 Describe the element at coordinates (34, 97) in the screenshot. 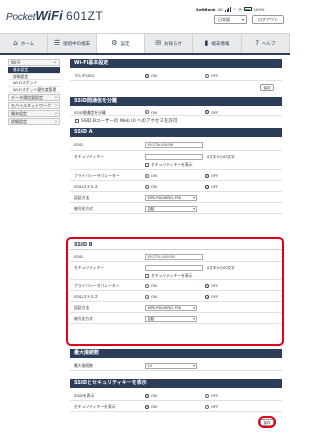

I see `sidebar-group-data: データ通信量設定` at that location.